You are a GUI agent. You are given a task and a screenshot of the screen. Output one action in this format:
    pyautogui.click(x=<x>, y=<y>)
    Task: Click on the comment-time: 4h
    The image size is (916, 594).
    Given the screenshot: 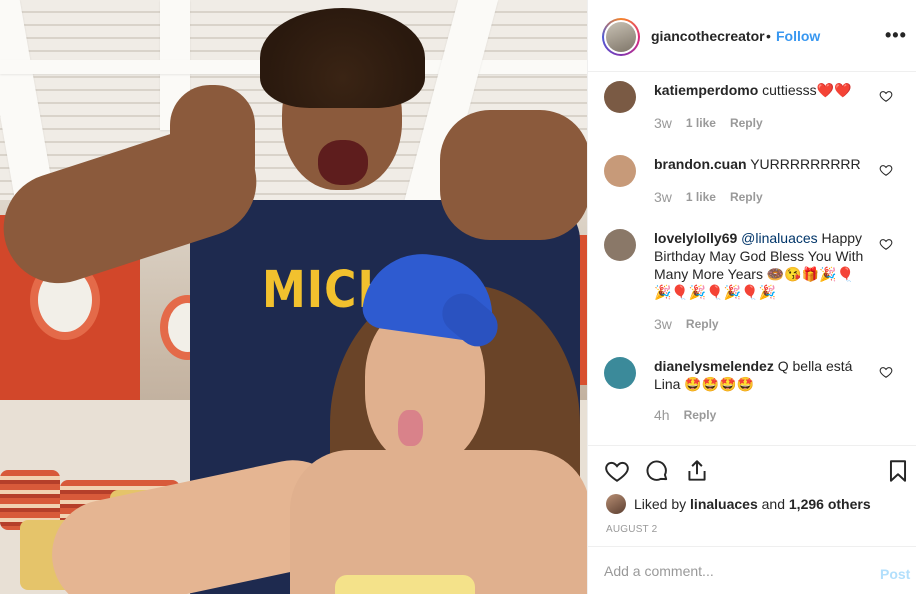 What is the action you would take?
    pyautogui.click(x=662, y=415)
    